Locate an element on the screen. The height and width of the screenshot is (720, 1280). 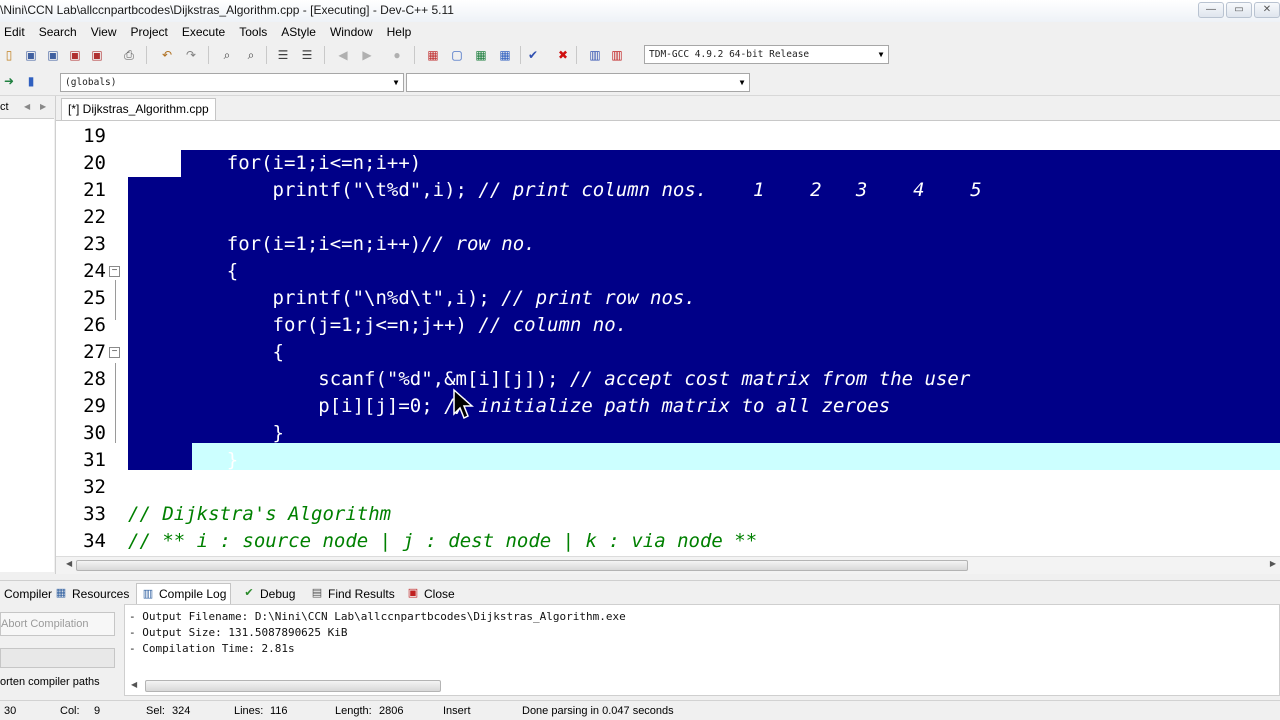
line-number: 33 is located at coordinates (94, 514).